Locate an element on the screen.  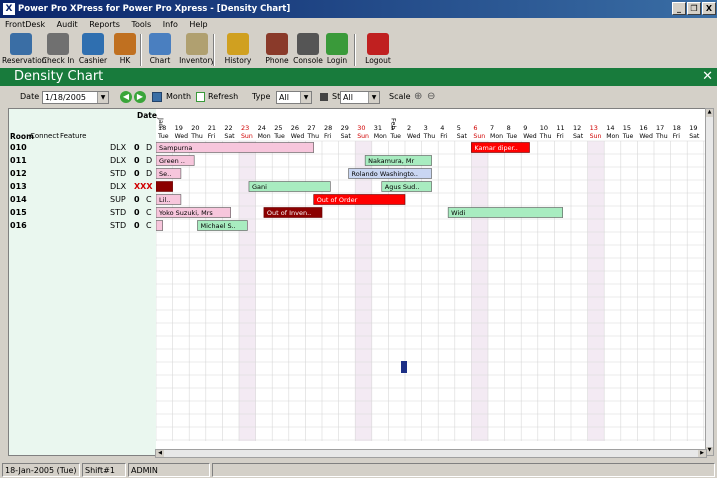
room-type: SUP is located at coordinates (118, 199).